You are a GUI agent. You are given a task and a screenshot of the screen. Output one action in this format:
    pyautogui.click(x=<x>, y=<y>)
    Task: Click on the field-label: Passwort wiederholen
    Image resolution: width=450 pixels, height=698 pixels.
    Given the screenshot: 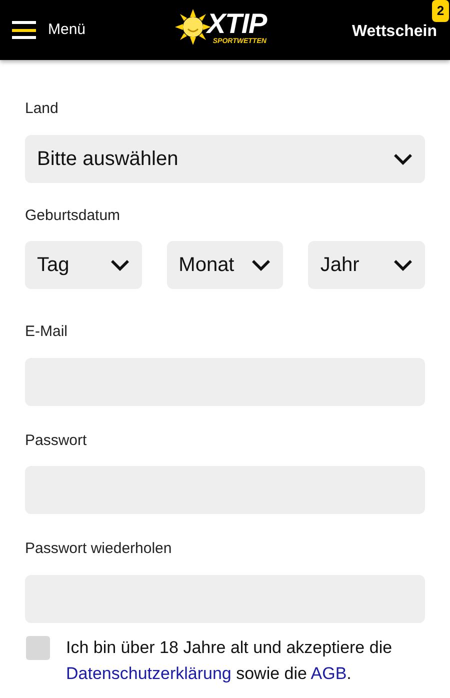 What is the action you would take?
    pyautogui.click(x=99, y=549)
    